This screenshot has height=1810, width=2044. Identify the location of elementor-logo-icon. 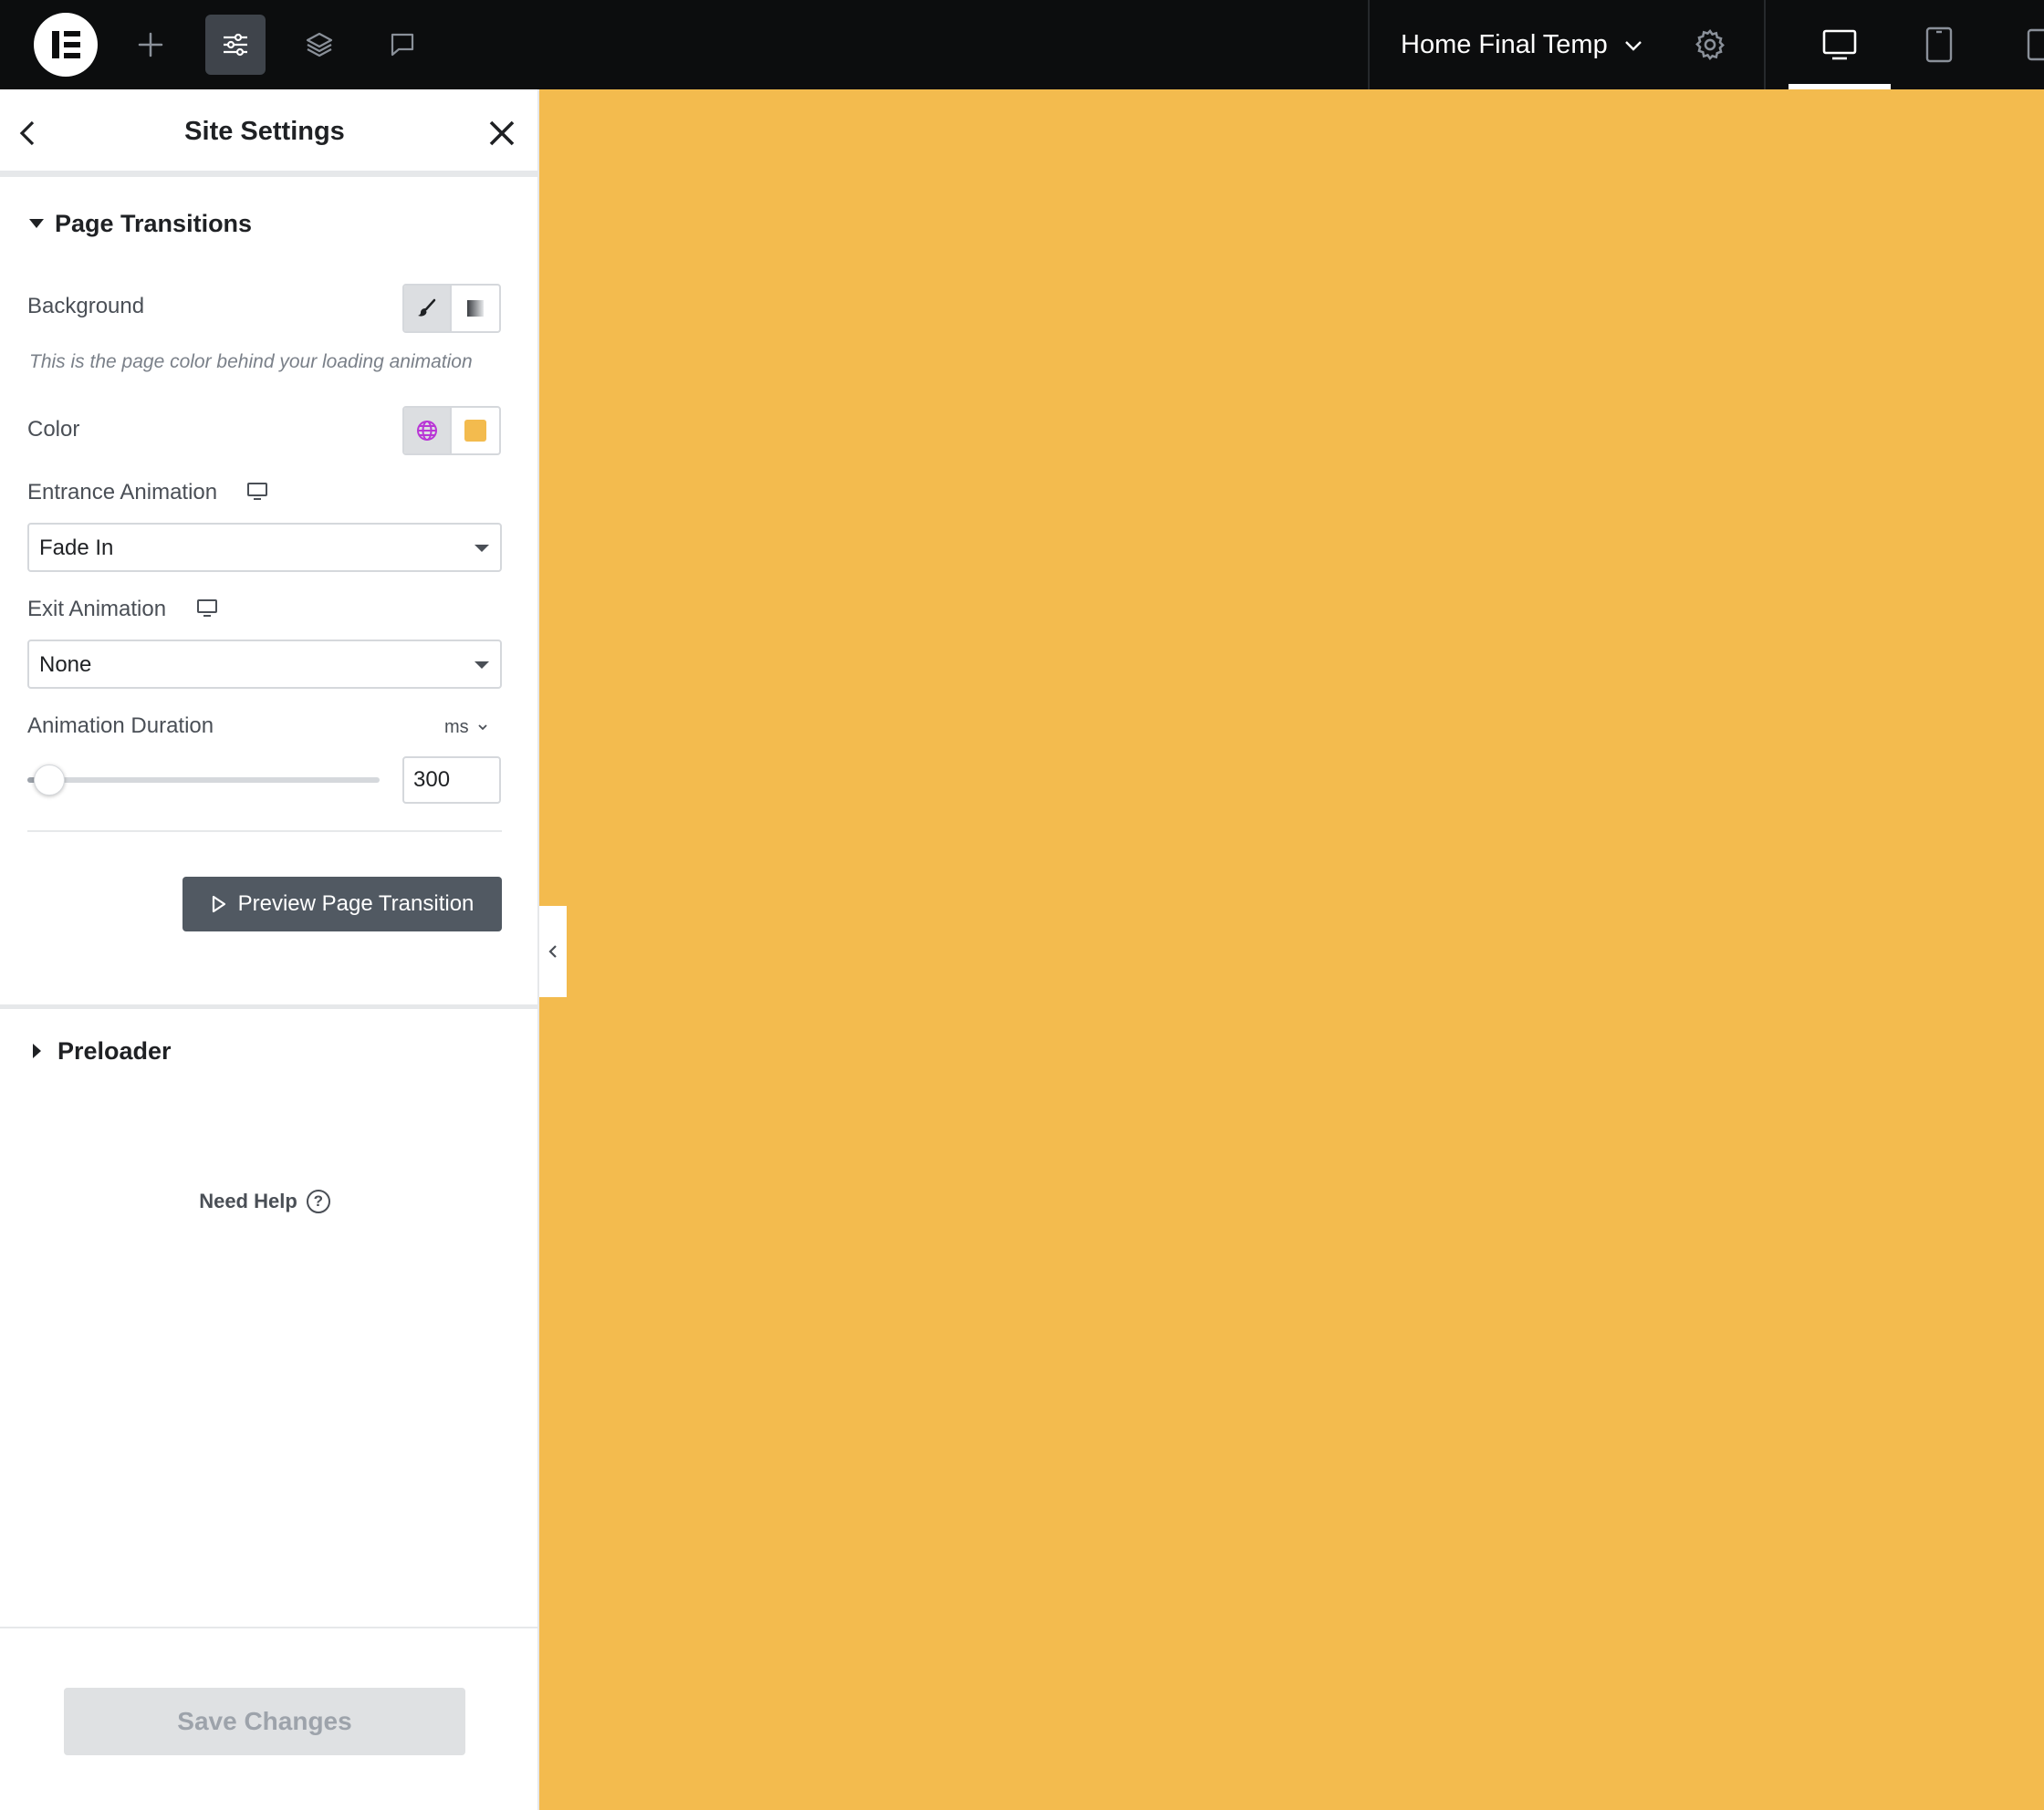
(66, 45).